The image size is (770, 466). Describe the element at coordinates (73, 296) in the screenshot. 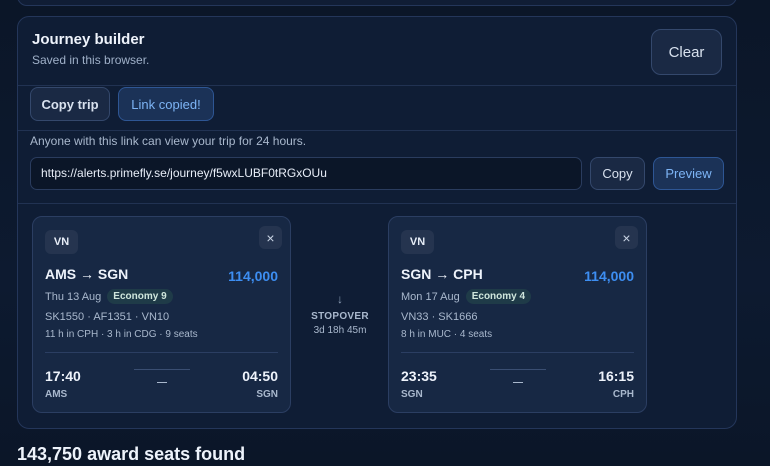

I see `leg-date: Thu 13 Aug` at that location.